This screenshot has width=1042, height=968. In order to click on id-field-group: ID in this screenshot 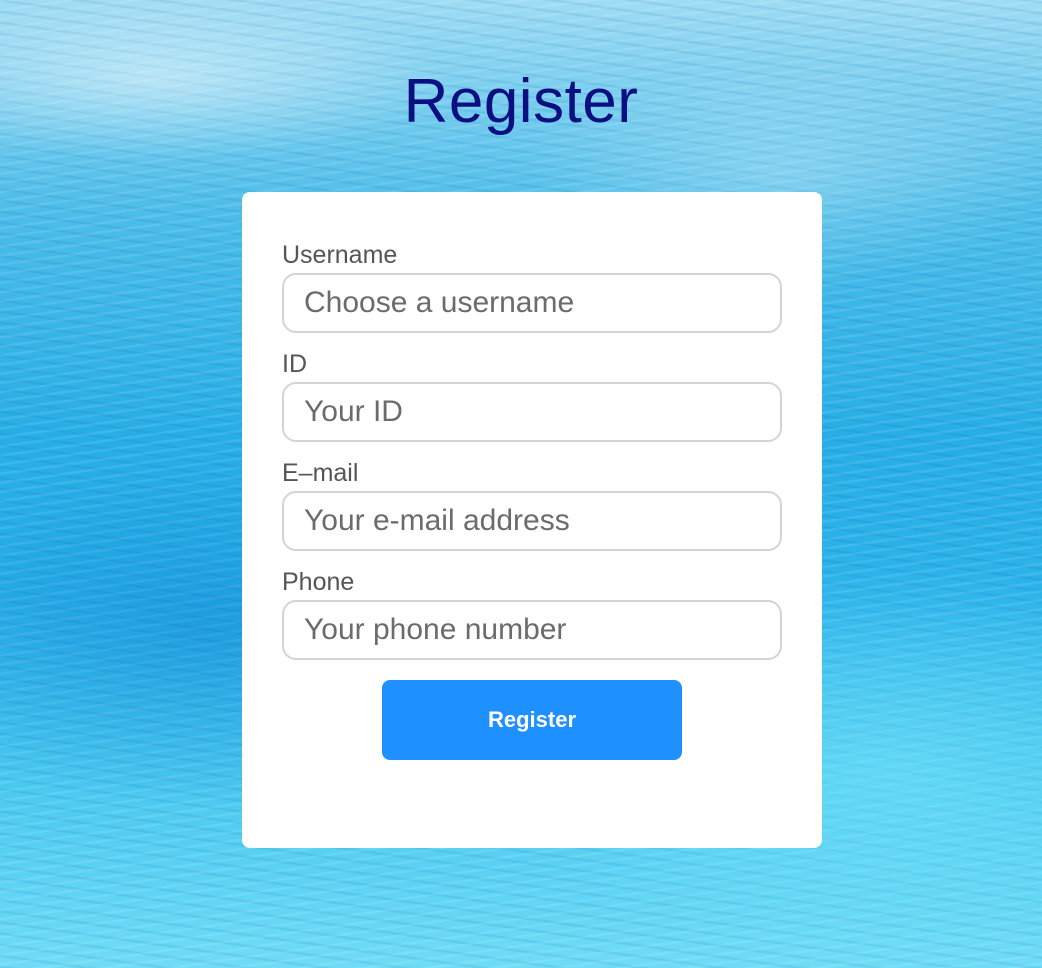, I will do `click(532, 395)`.